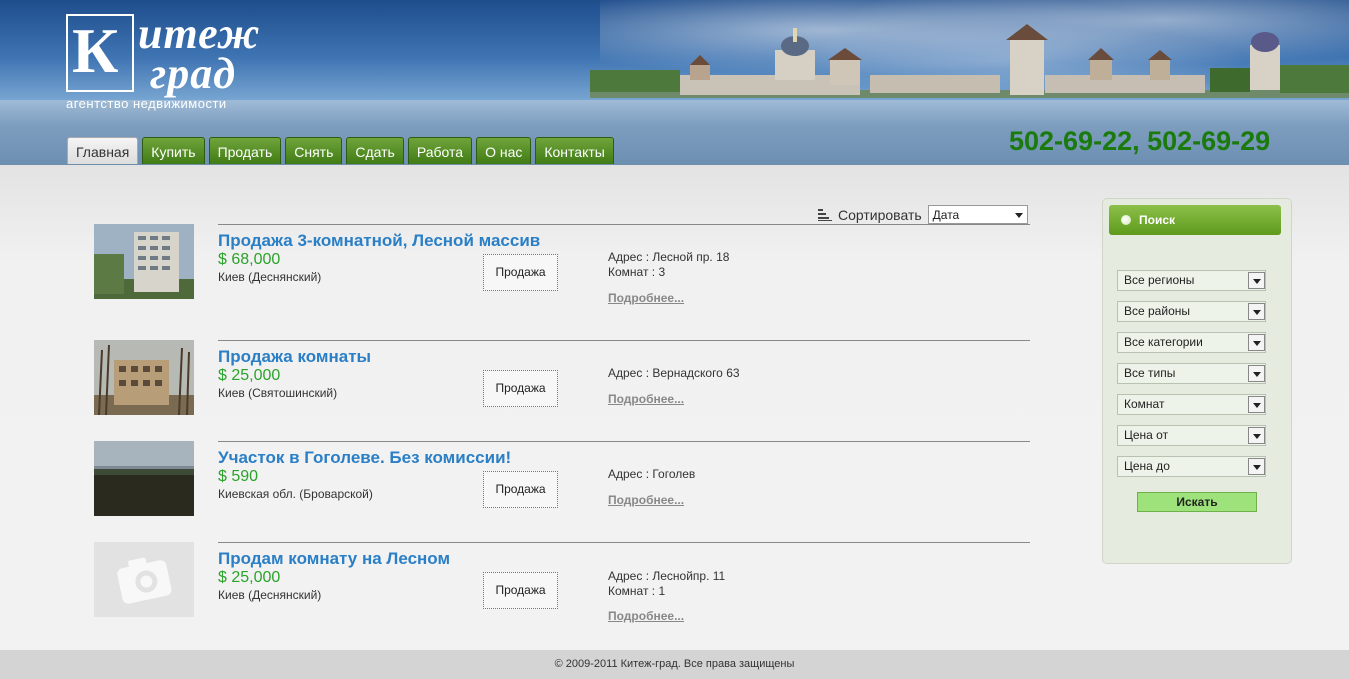  Describe the element at coordinates (1144, 404) in the screenshot. I see `rooms-select-value: Комнат` at that location.